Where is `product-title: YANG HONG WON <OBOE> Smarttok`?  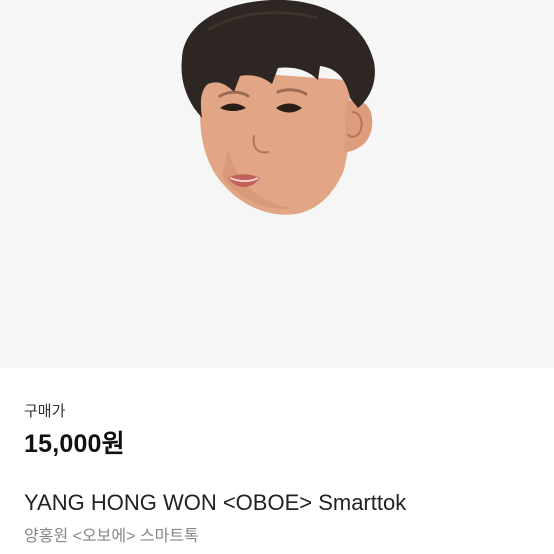 product-title: YANG HONG WON <OBOE> Smarttok is located at coordinates (215, 502).